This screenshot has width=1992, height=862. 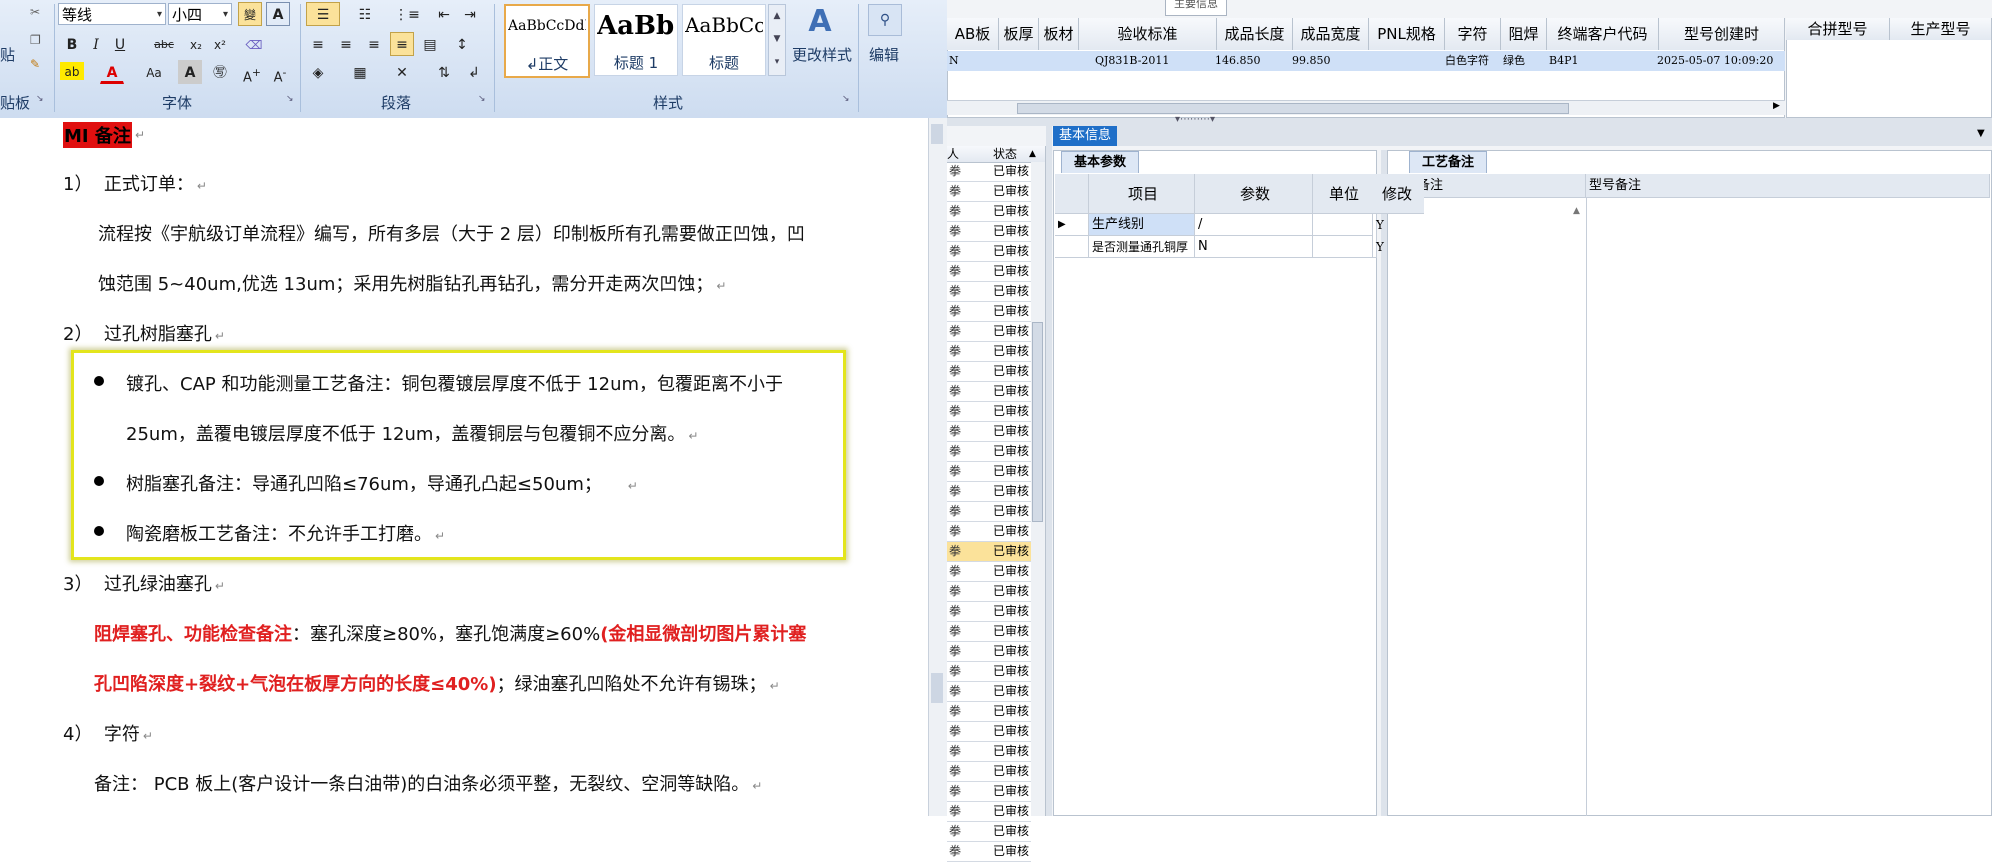 What do you see at coordinates (365, 14) in the screenshot?
I see `numbering-button: ☷` at bounding box center [365, 14].